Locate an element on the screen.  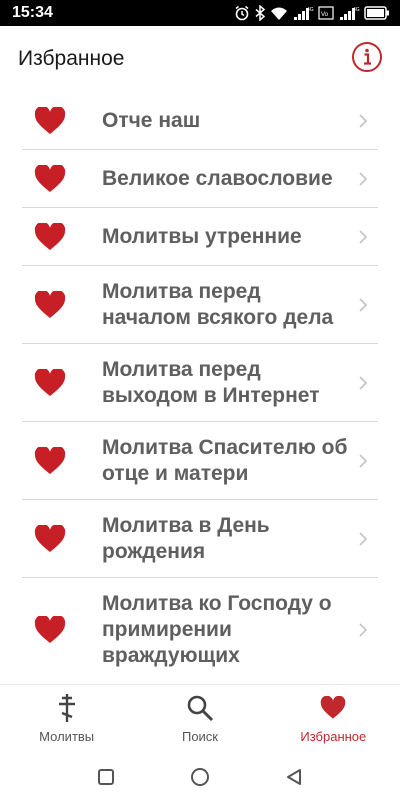
page-title: Избранное is located at coordinates (71, 58).